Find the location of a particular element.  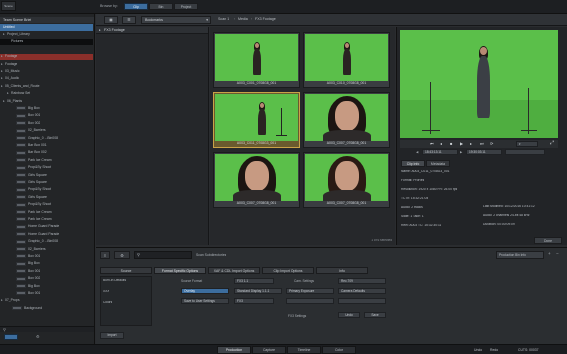

playback-options-dropdown: ▾ is located at coordinates (527, 144).